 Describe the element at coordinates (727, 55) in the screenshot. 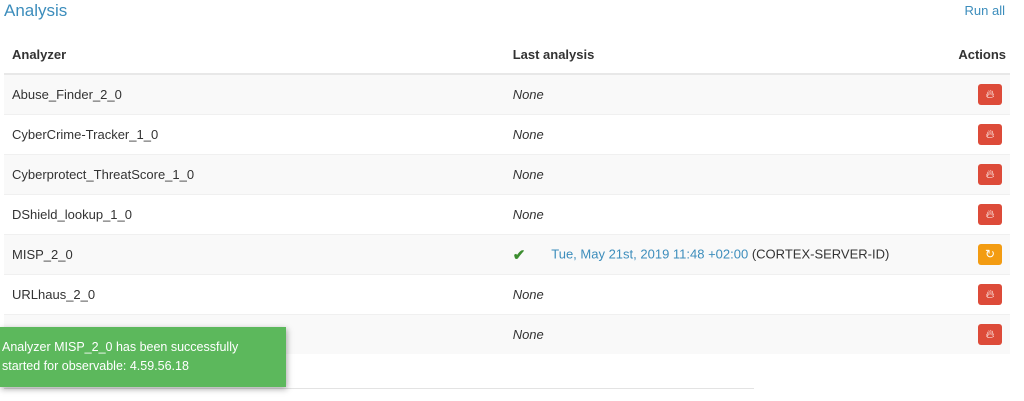

I see `column-header-last-analysis: Last analysis` at that location.